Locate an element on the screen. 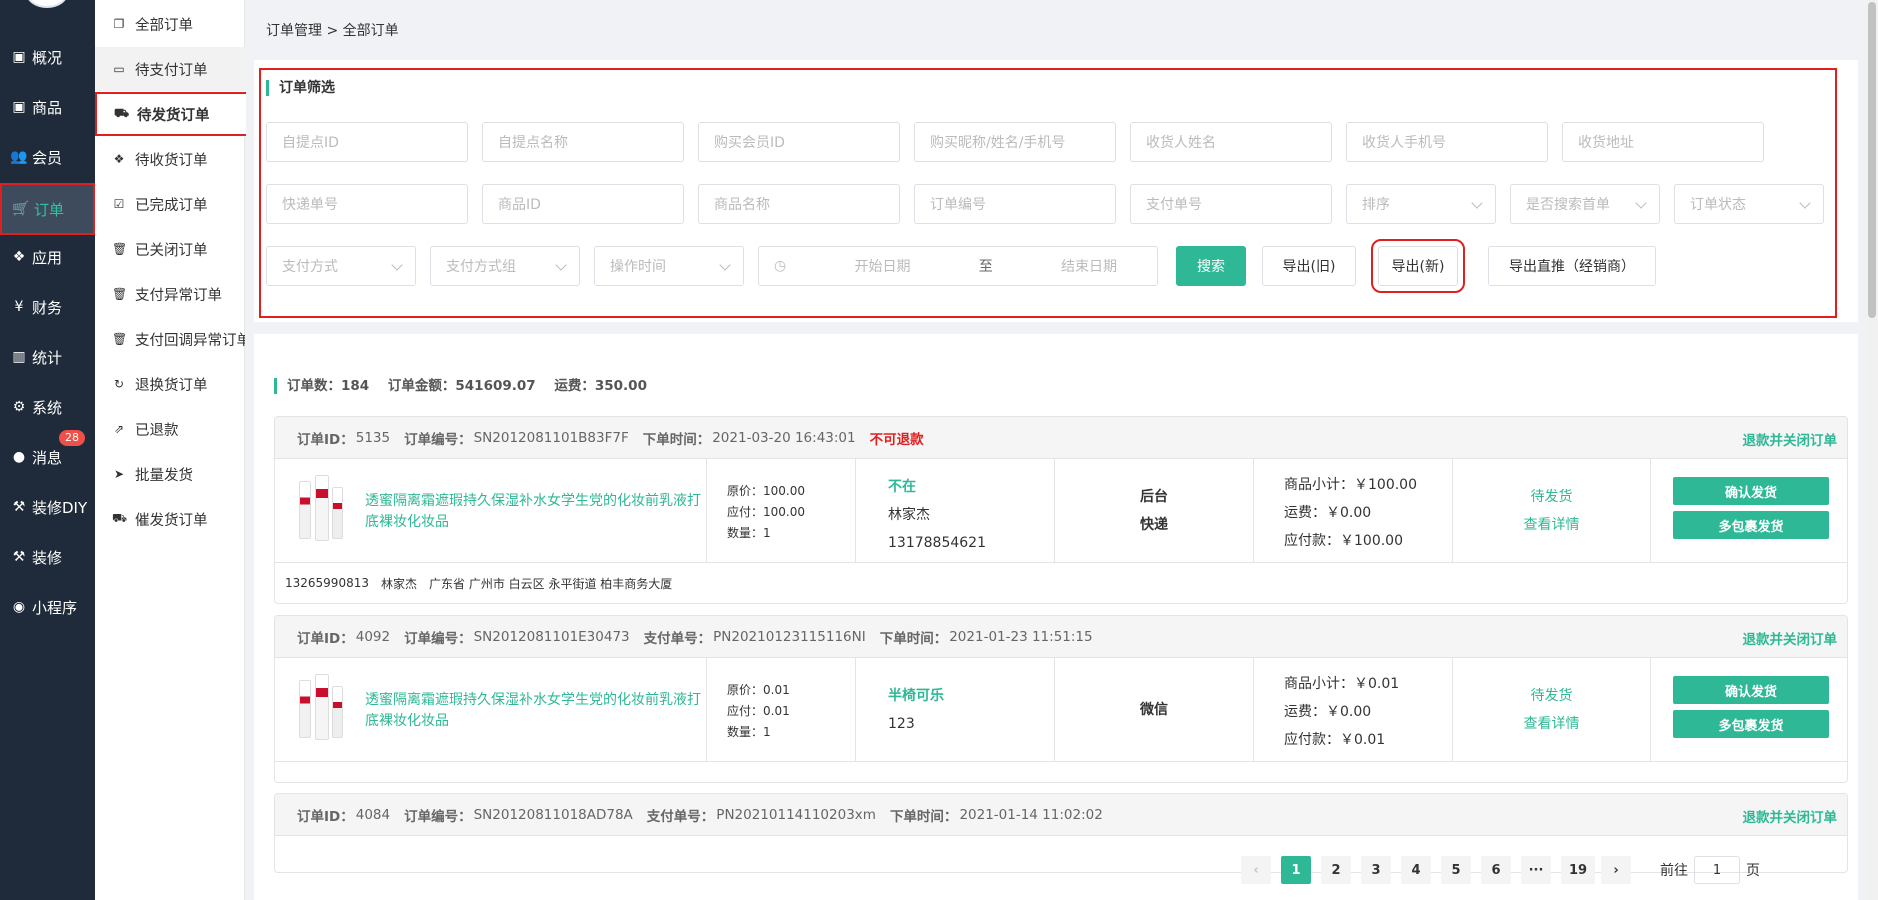  subnav-item-urge-ship: ⛟ 催发货订单 is located at coordinates (170, 519).